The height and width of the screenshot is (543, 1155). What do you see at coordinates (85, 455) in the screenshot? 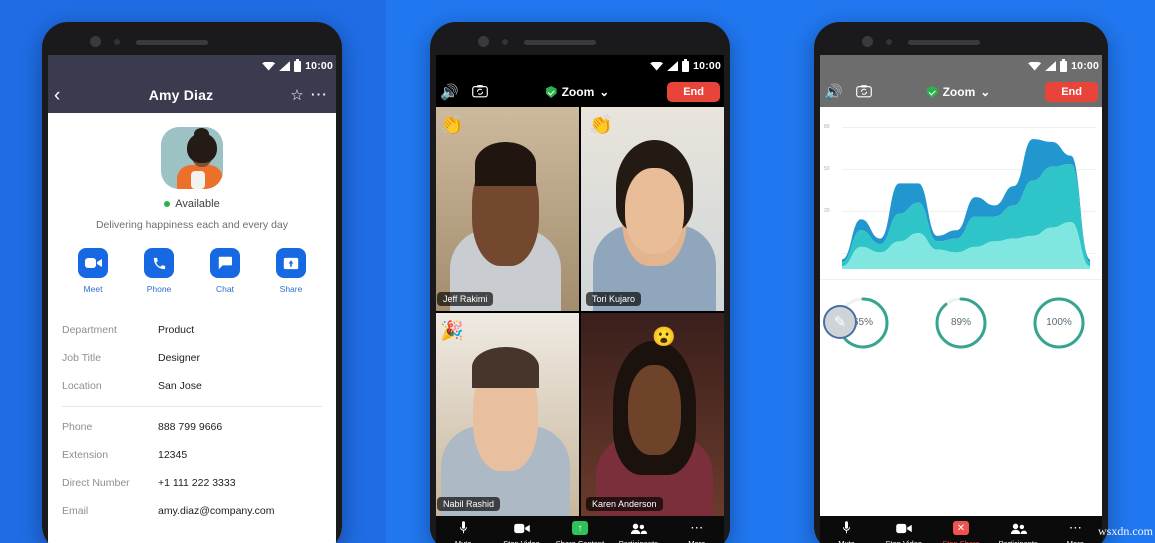
I see `detail-key: Extension` at bounding box center [85, 455].